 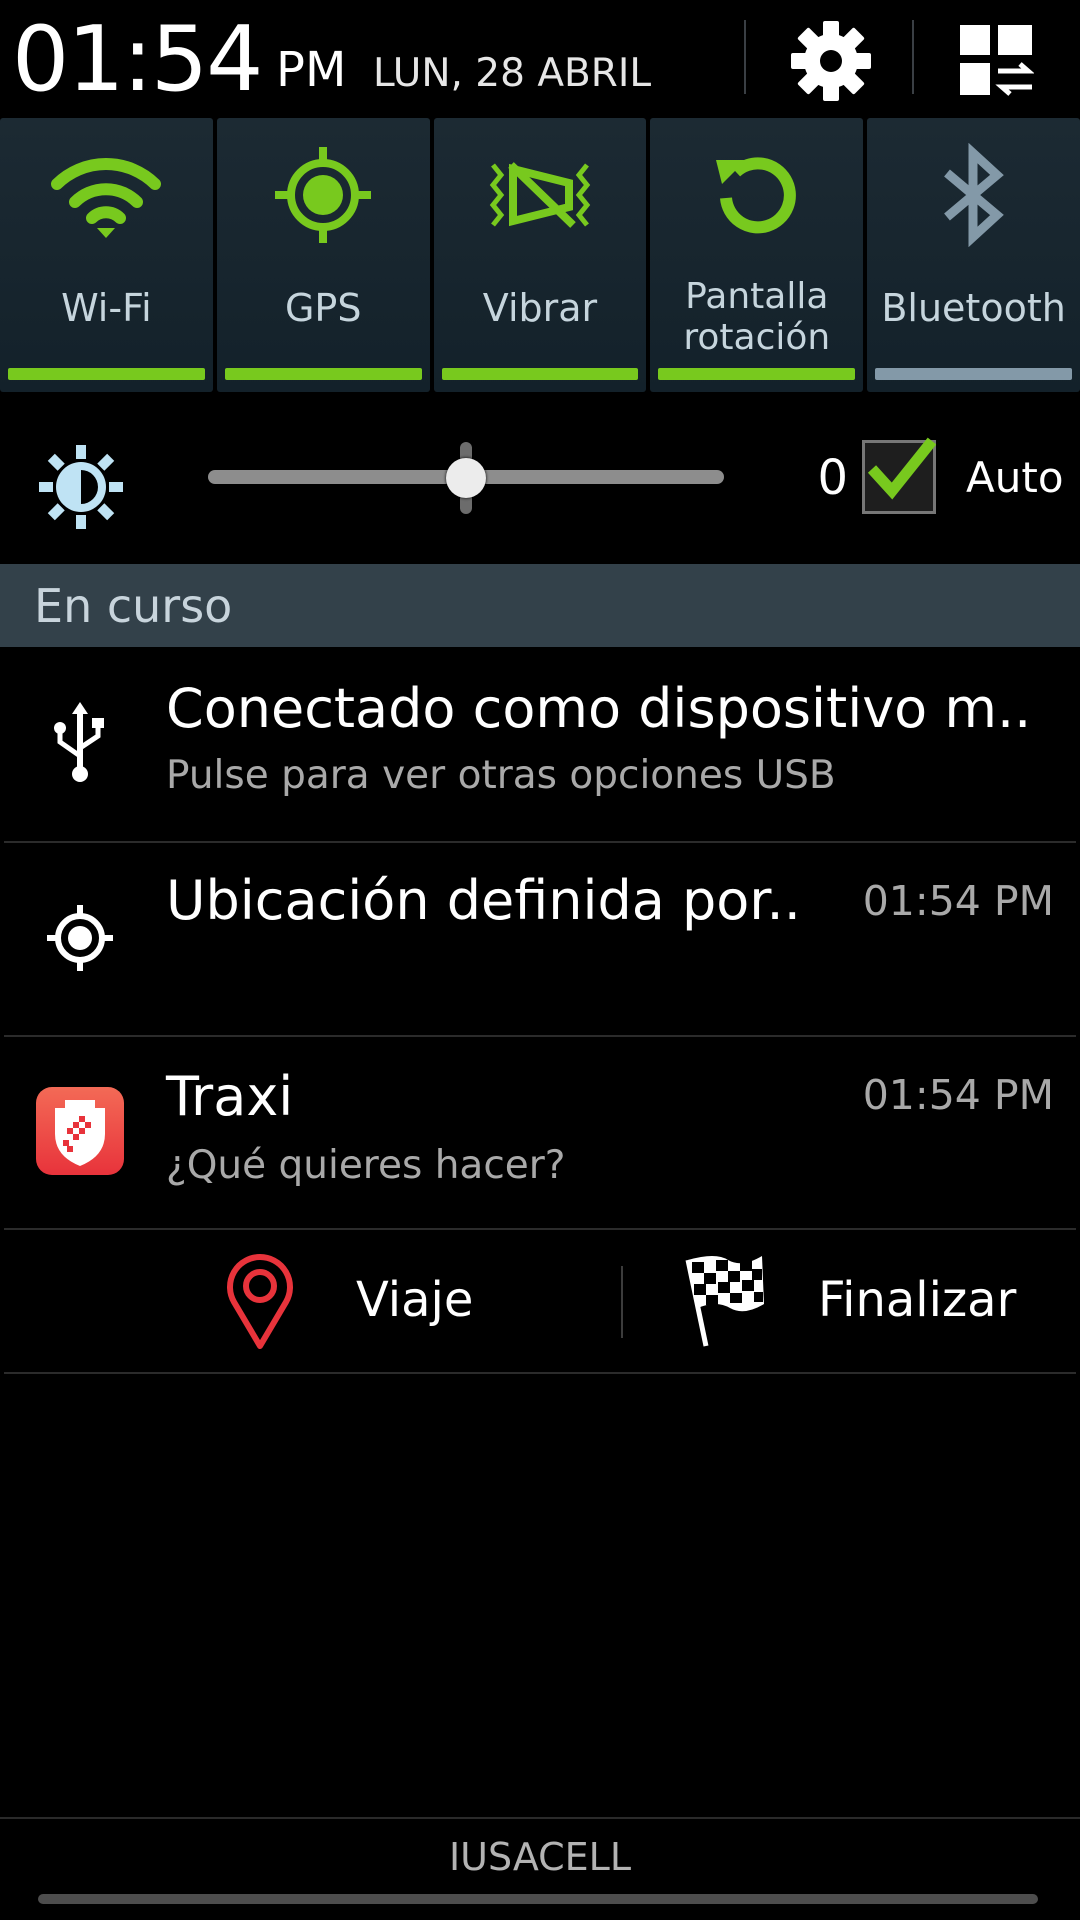 What do you see at coordinates (106, 197) in the screenshot?
I see `wifi-icon` at bounding box center [106, 197].